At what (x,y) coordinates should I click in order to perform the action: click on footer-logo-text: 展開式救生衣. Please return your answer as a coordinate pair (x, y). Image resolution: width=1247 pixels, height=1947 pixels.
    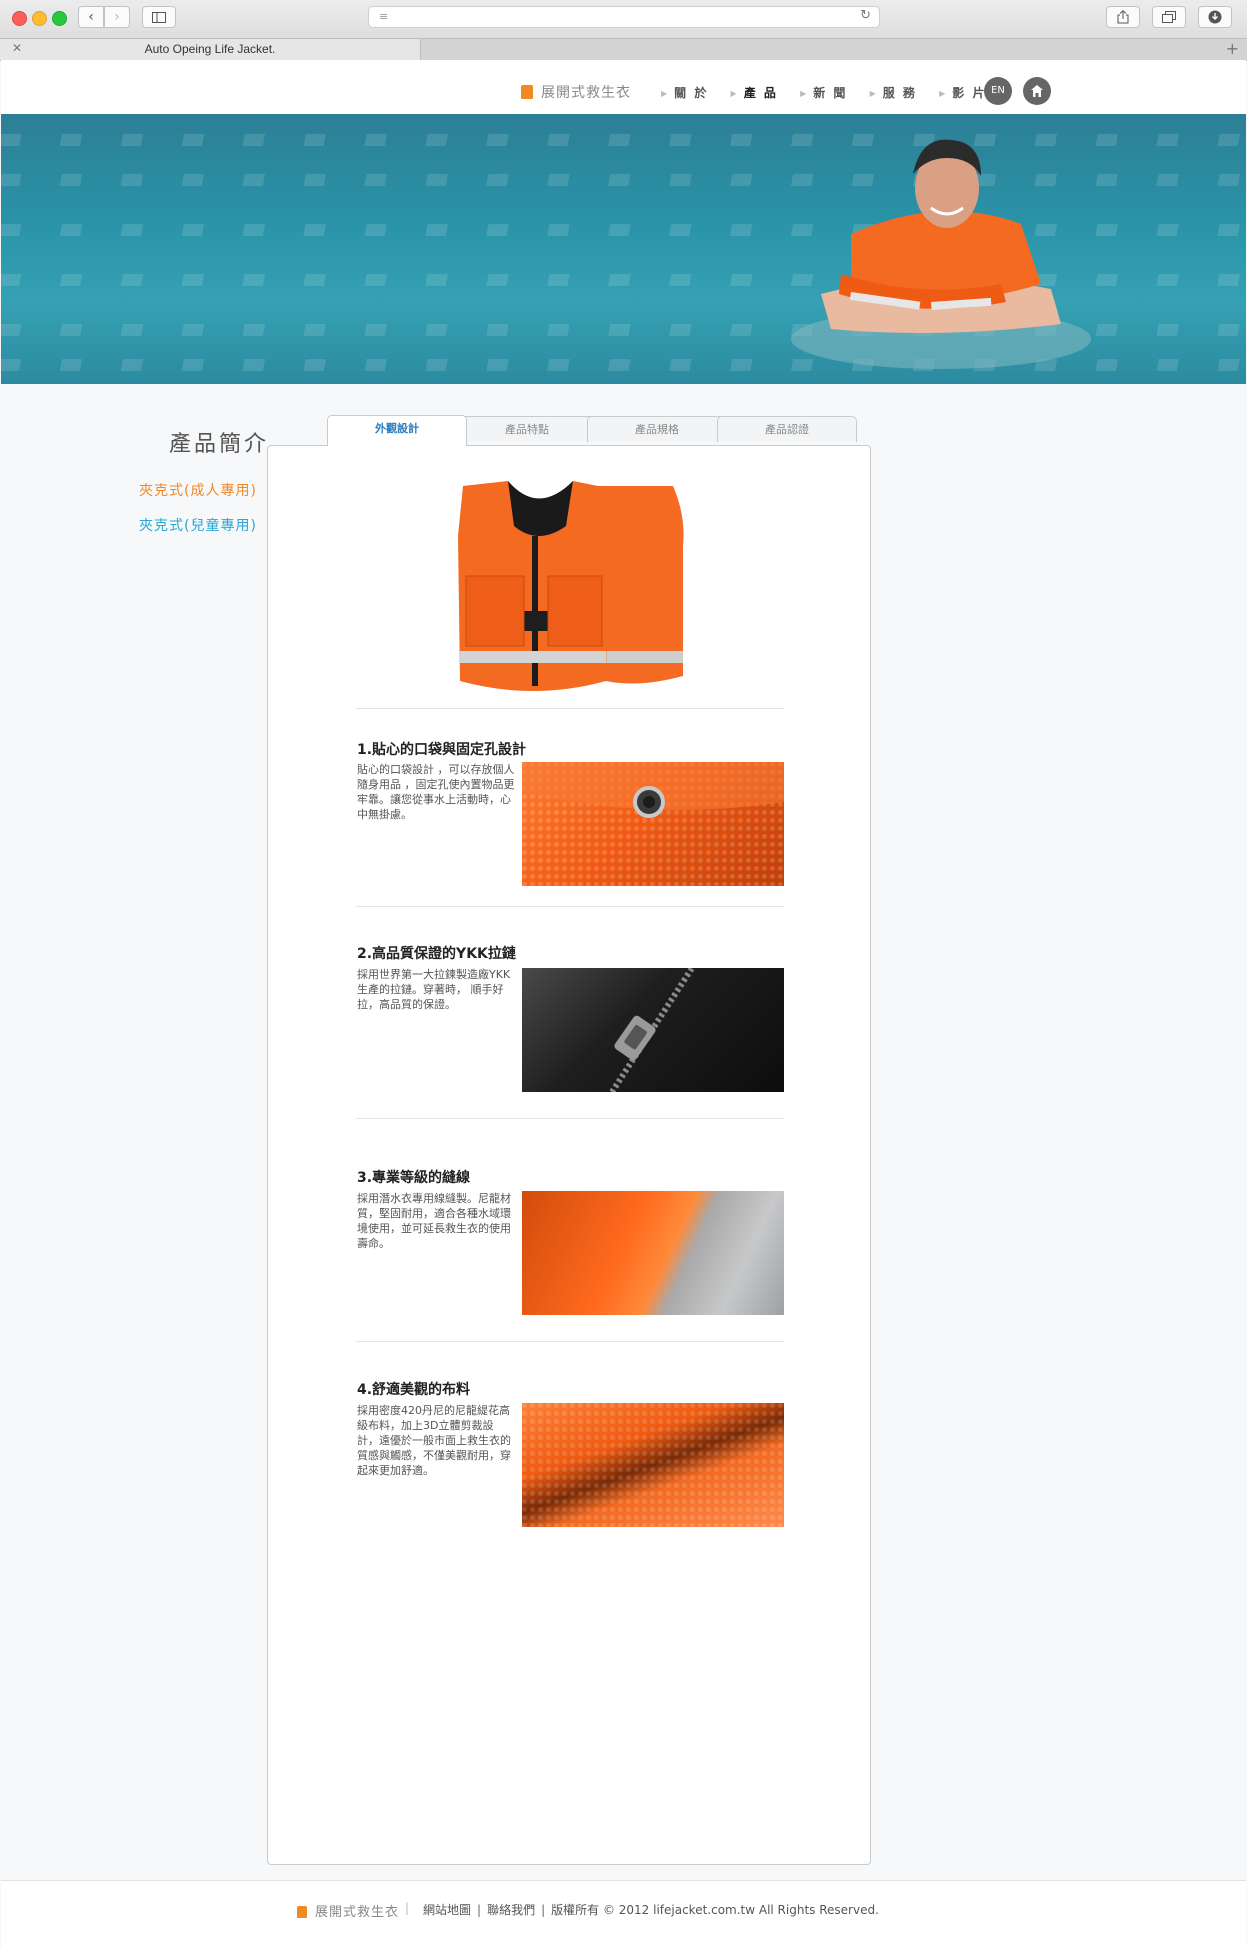
    Looking at the image, I should click on (357, 1912).